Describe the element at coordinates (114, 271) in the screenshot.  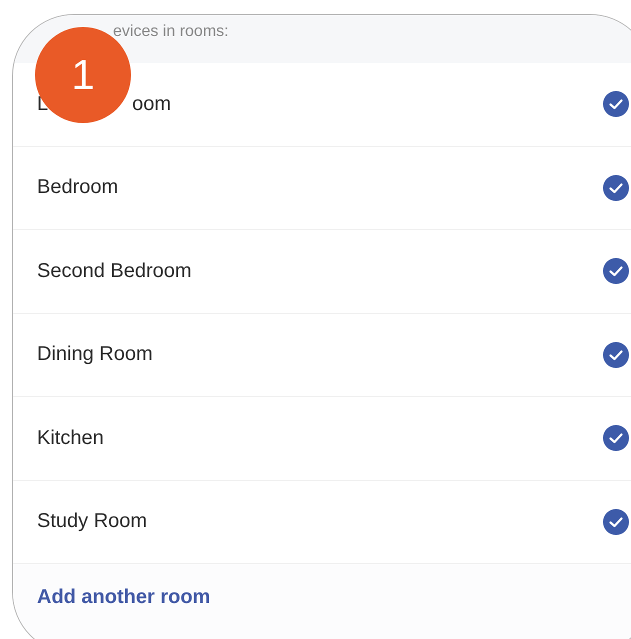
I see `room-name: Second Bedroom` at that location.